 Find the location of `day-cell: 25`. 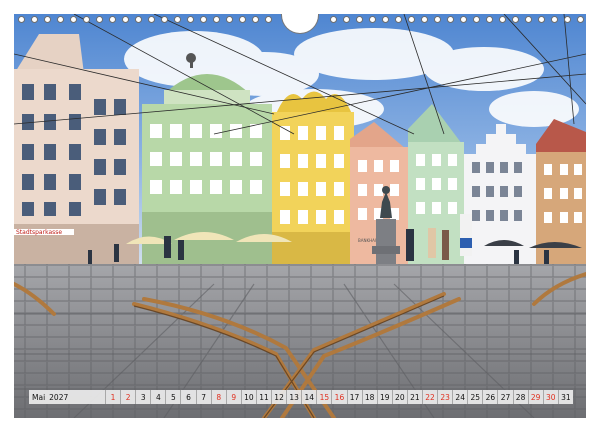

day-cell: 25 is located at coordinates (475, 397).